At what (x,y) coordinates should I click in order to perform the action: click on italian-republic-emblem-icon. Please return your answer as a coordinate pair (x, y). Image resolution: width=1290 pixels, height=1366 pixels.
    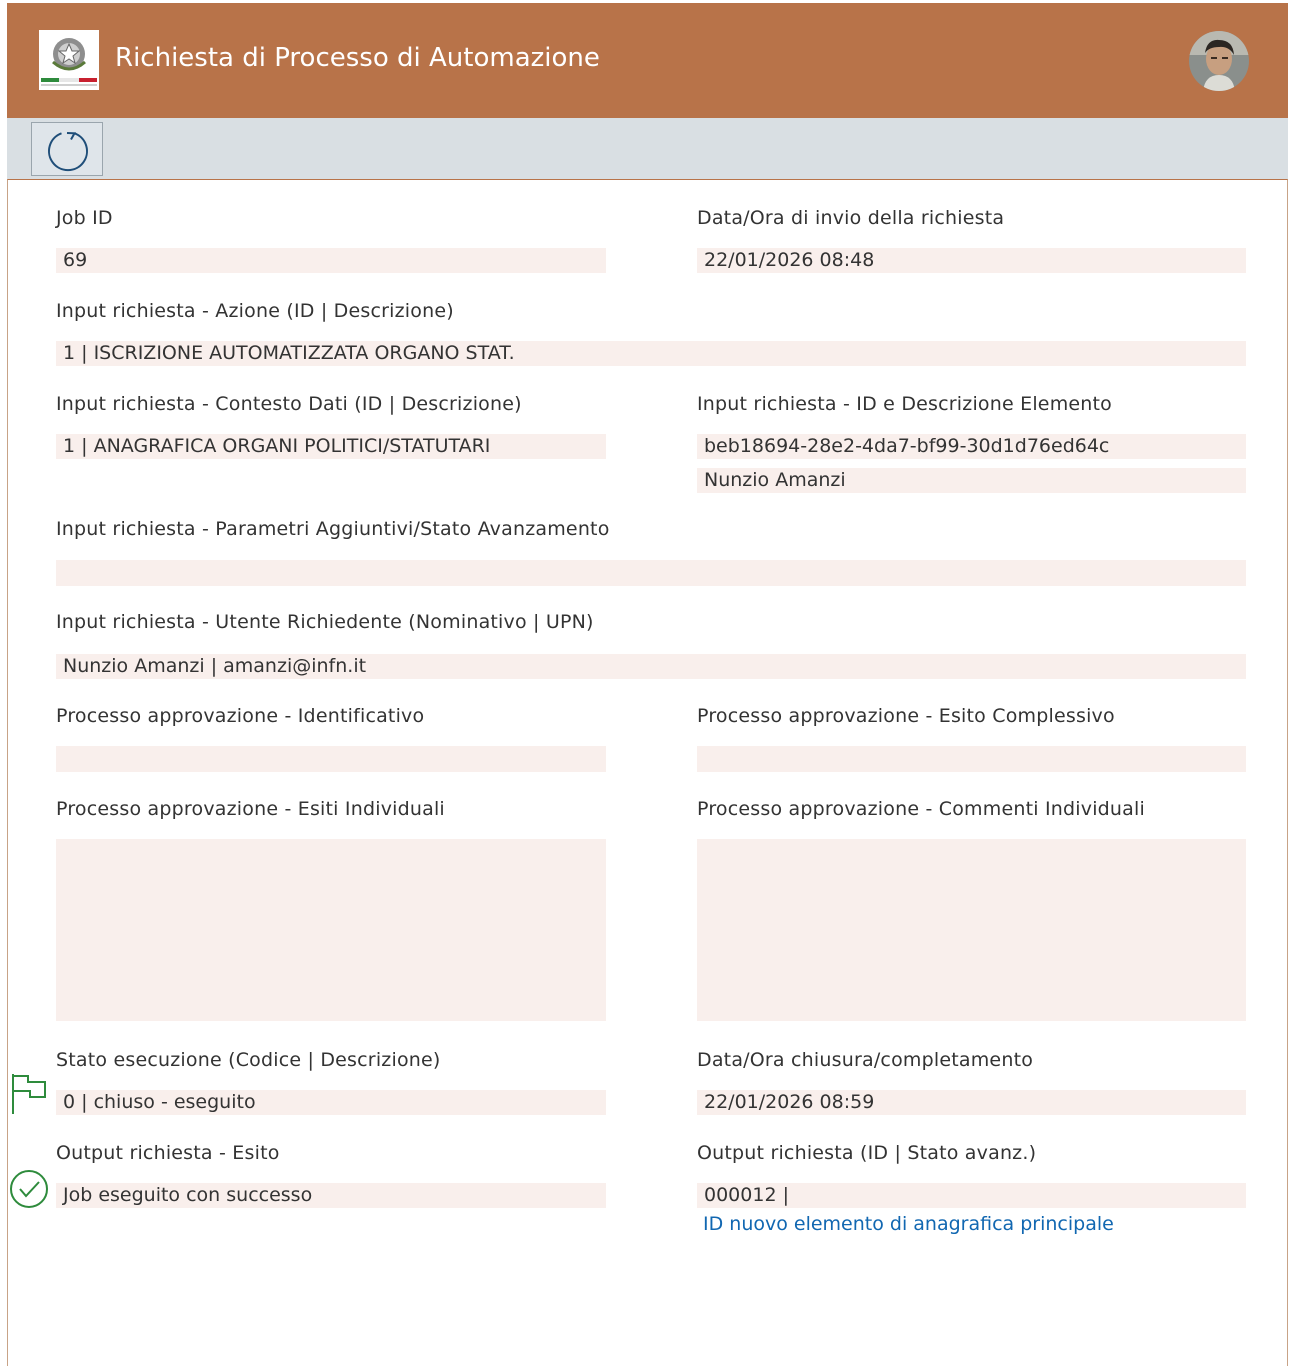
    Looking at the image, I should click on (69, 60).